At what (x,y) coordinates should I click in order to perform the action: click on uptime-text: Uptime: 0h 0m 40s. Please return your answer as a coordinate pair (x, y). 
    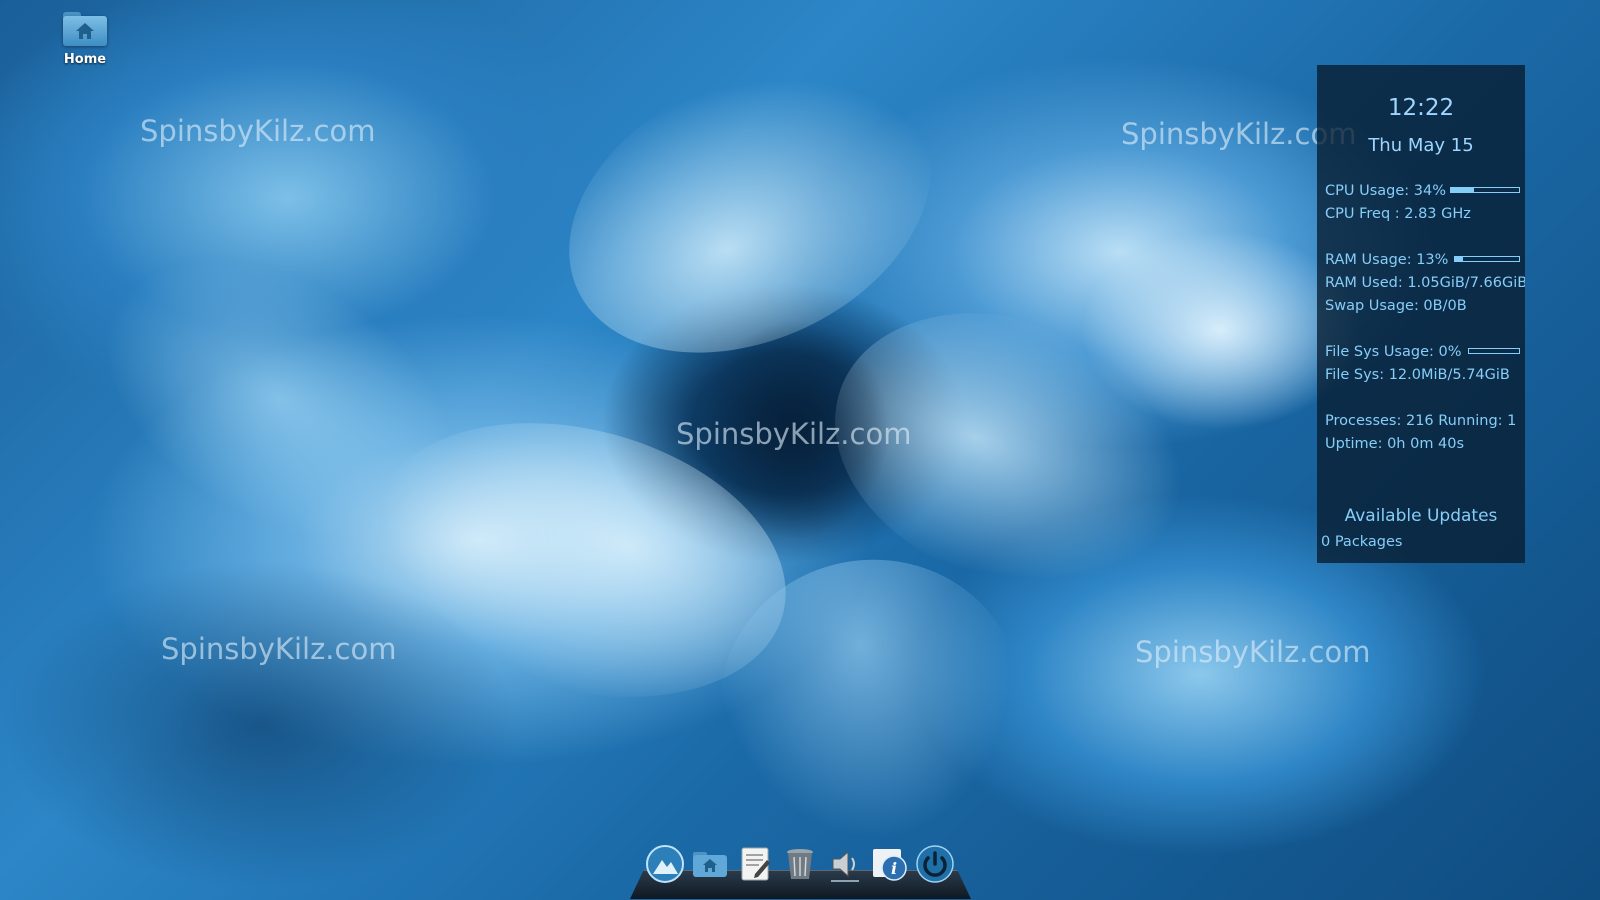
    Looking at the image, I should click on (1395, 444).